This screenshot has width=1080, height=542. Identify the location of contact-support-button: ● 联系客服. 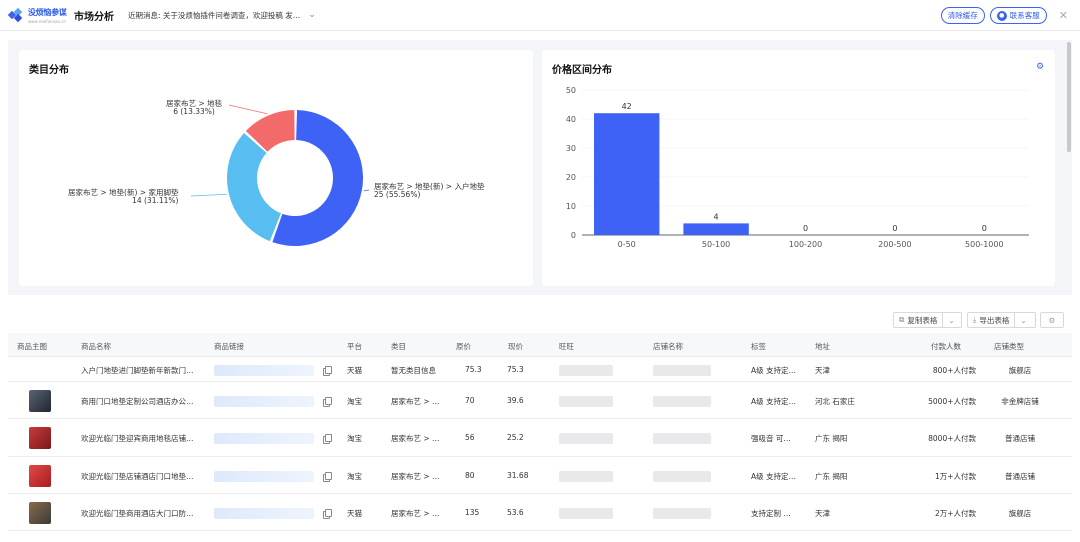
(1018, 15).